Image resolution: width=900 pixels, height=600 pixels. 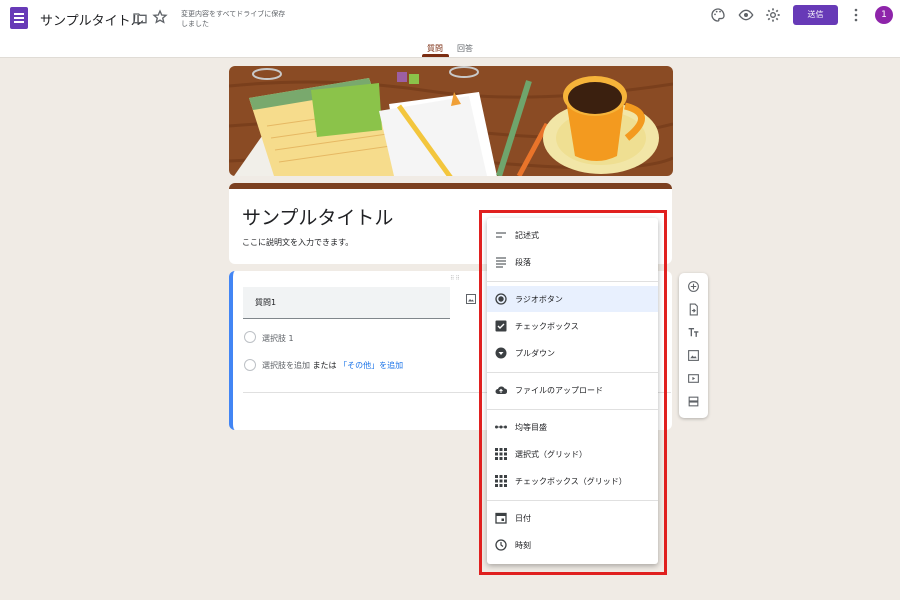 What do you see at coordinates (455, 278) in the screenshot?
I see `drag-handle-icon: ⠿⠿` at bounding box center [455, 278].